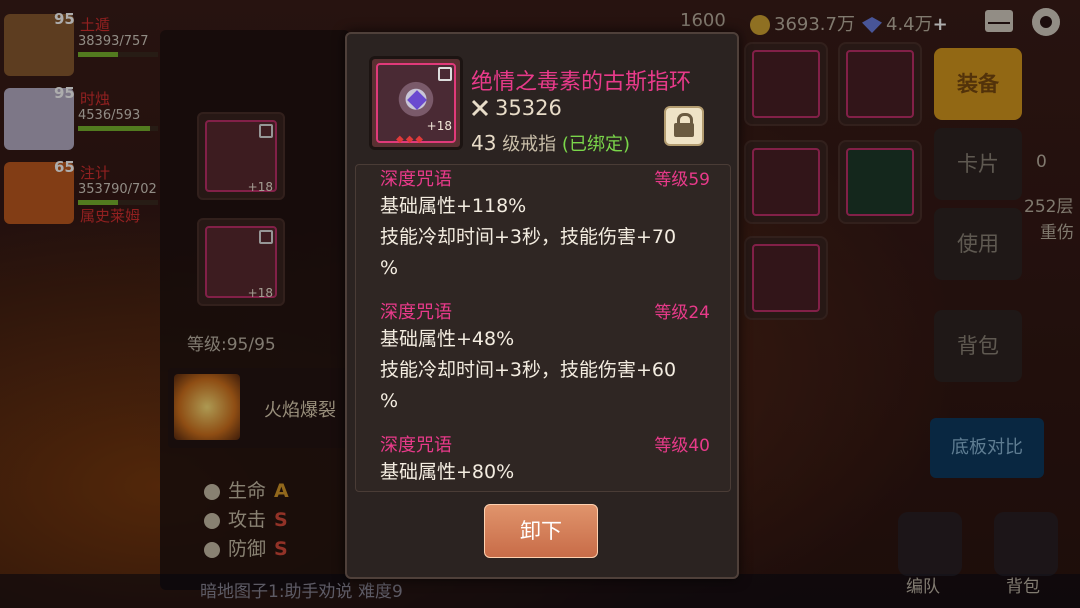 The image size is (1080, 608). I want to click on affix-entry: 深度咒语 等级59 基础属性+118% 技能冷却时间+3秒，技能伤害+70 %, so click(545, 224).